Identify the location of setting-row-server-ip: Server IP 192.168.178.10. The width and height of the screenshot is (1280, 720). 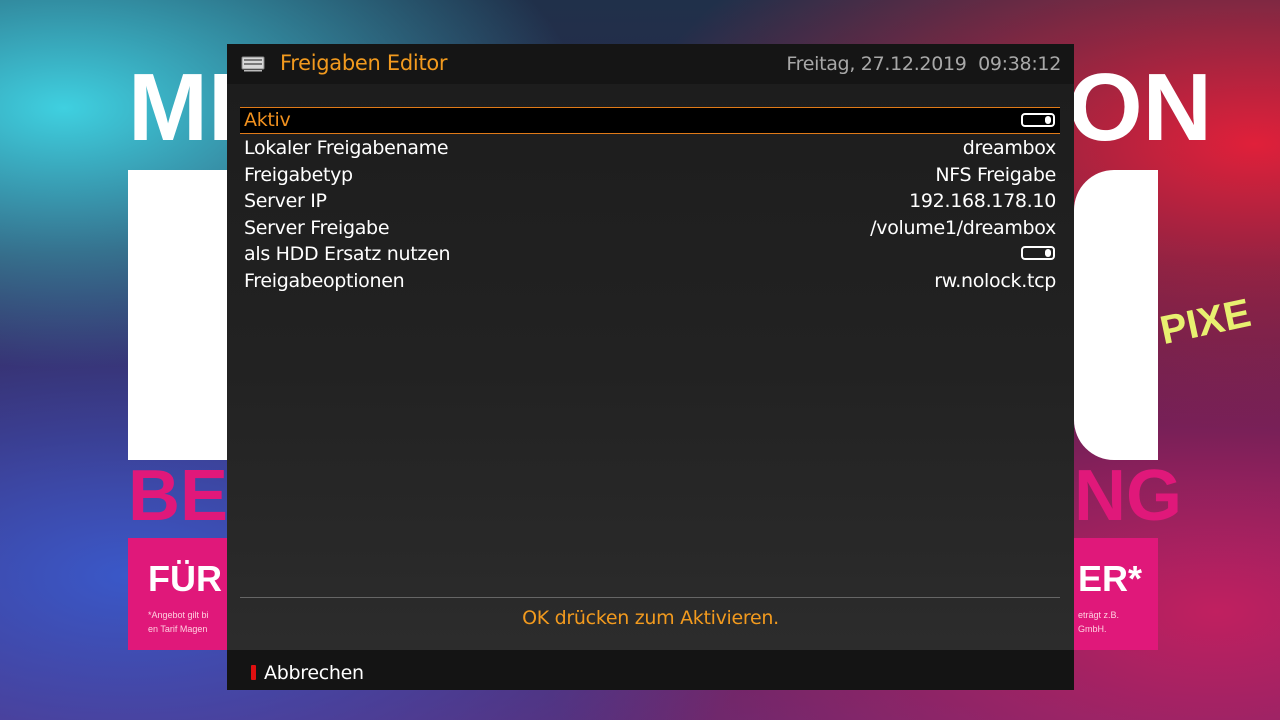
(650, 201).